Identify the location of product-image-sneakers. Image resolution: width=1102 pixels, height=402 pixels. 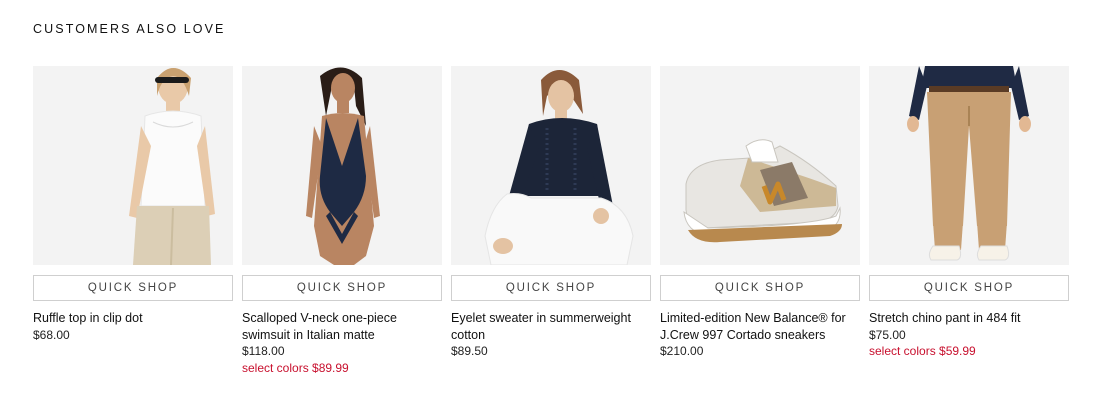
(760, 165).